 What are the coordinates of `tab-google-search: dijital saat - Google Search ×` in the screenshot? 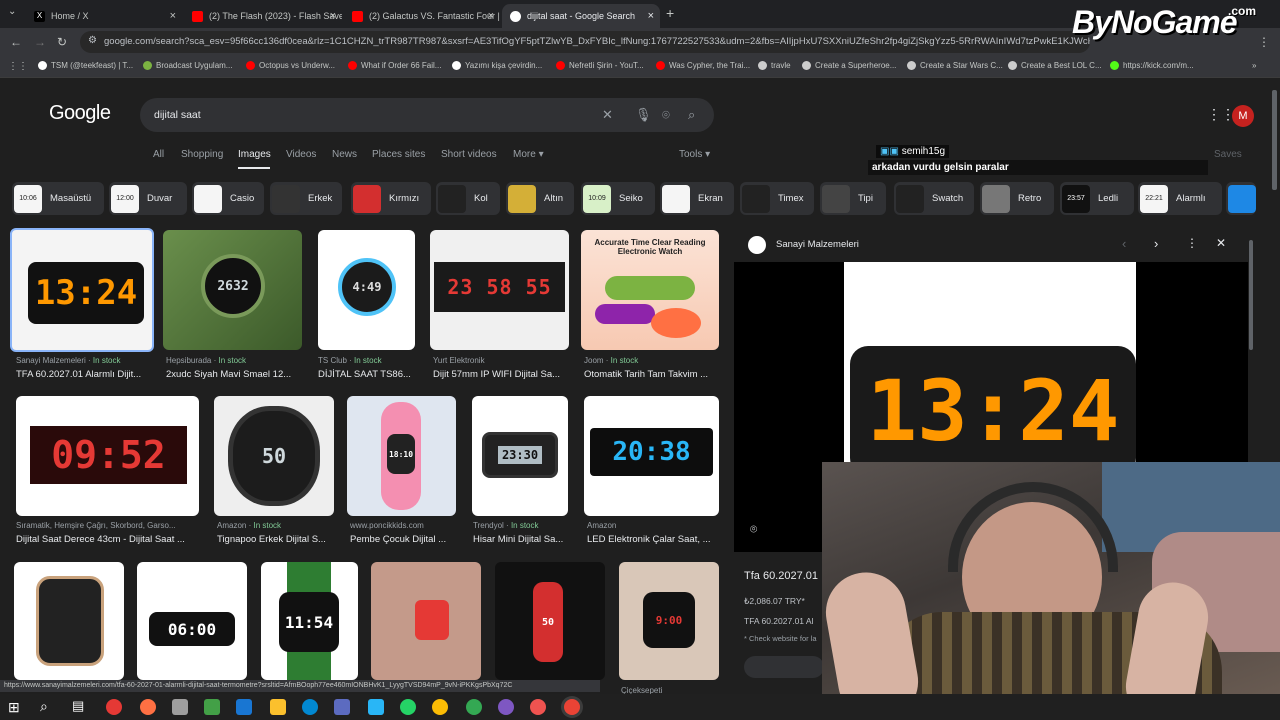 It's located at (581, 16).